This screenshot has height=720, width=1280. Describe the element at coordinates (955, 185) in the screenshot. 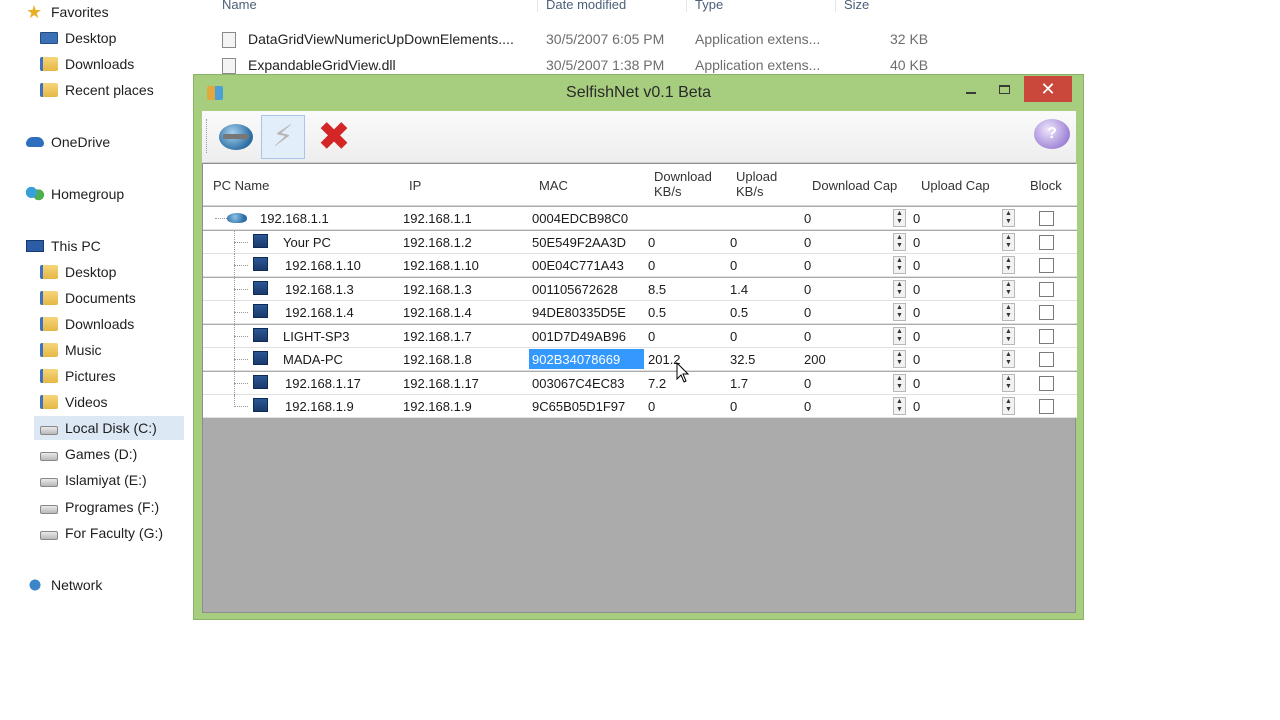

I see `header-upload-cap: Upload Cap` at that location.